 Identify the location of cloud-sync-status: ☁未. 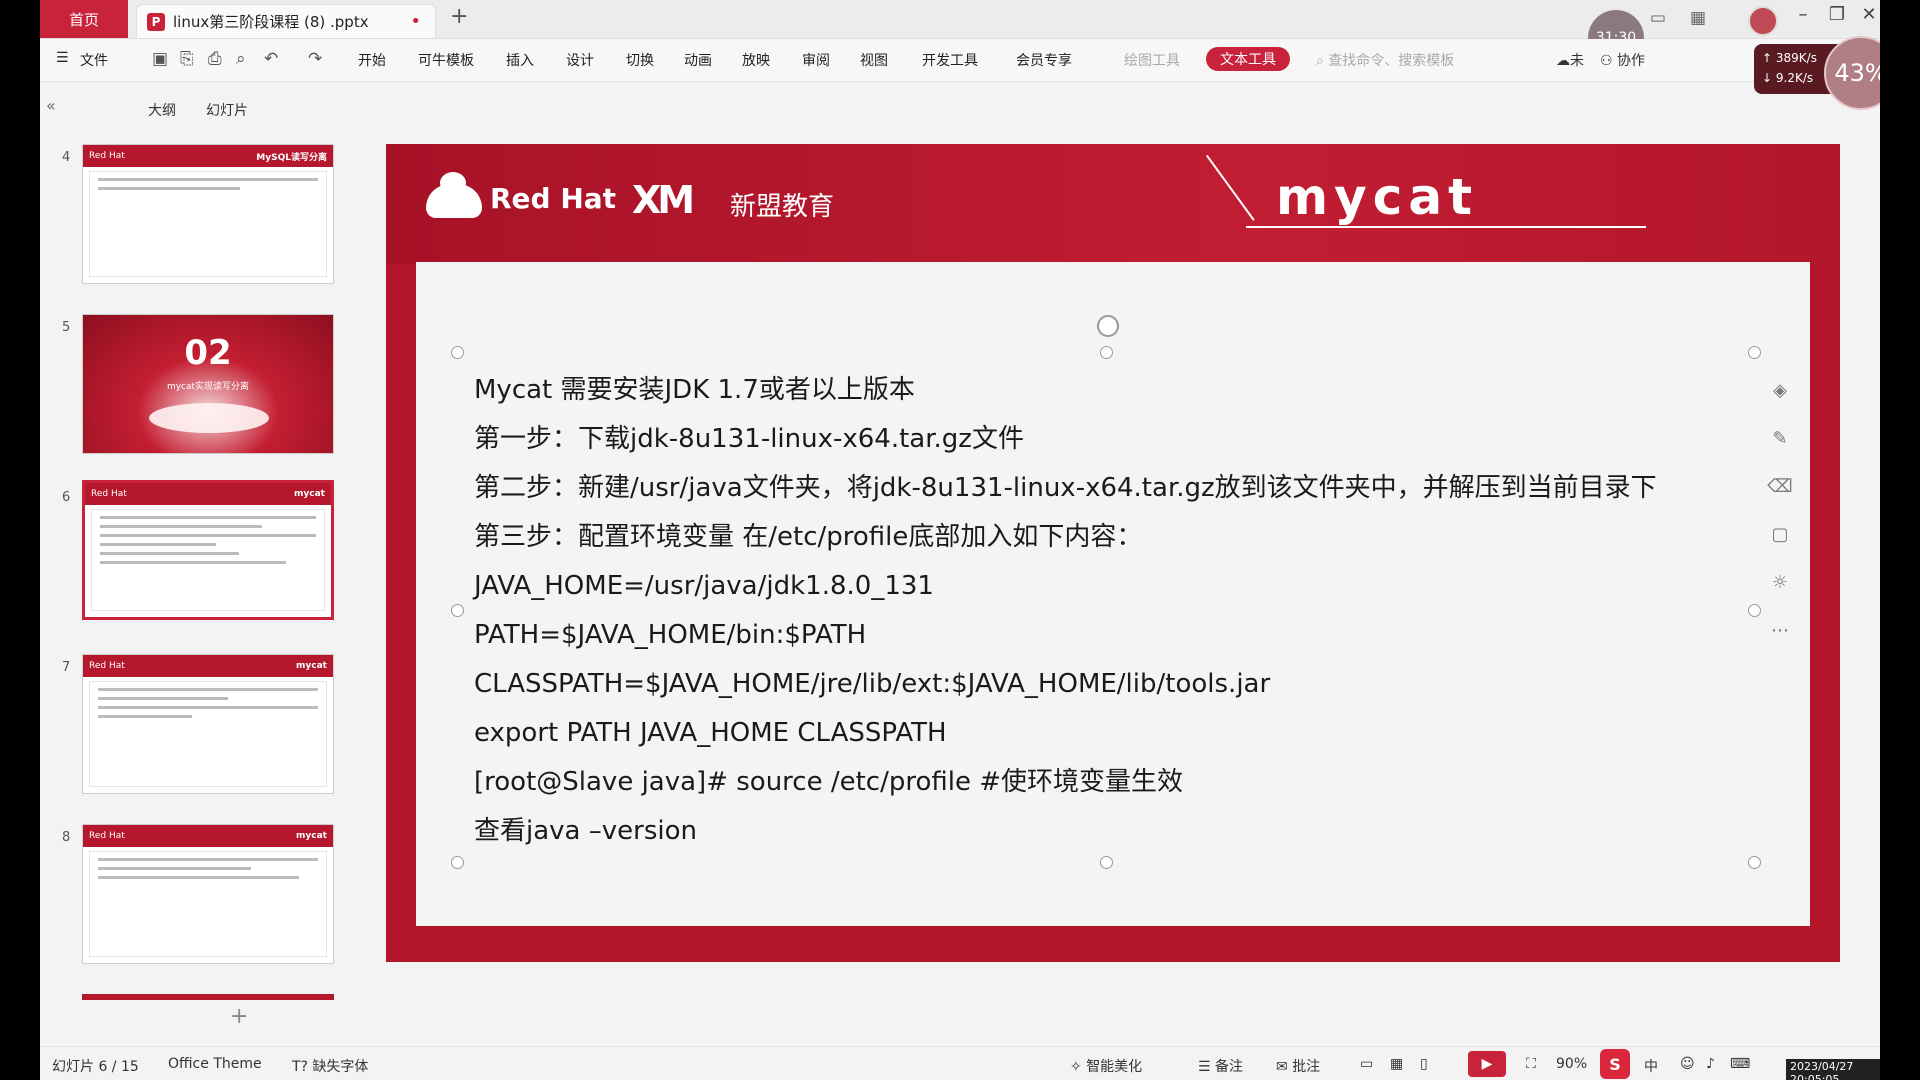
(1570, 60).